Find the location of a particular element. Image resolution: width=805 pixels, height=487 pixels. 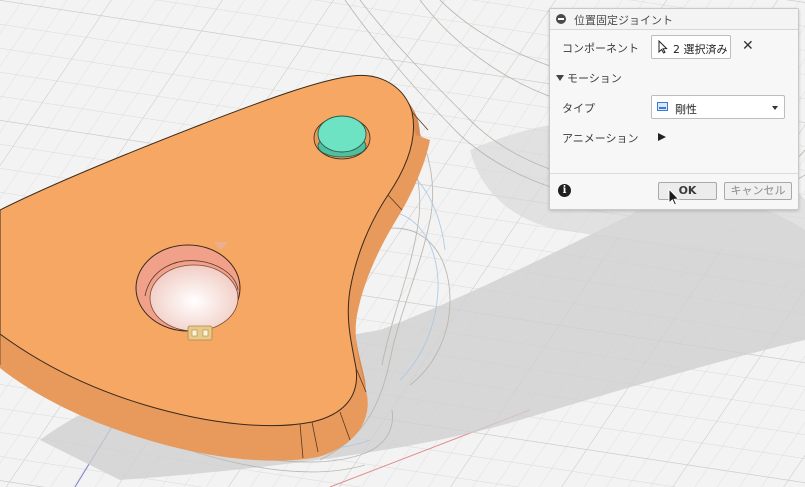

type-label: タイプ is located at coordinates (578, 108).